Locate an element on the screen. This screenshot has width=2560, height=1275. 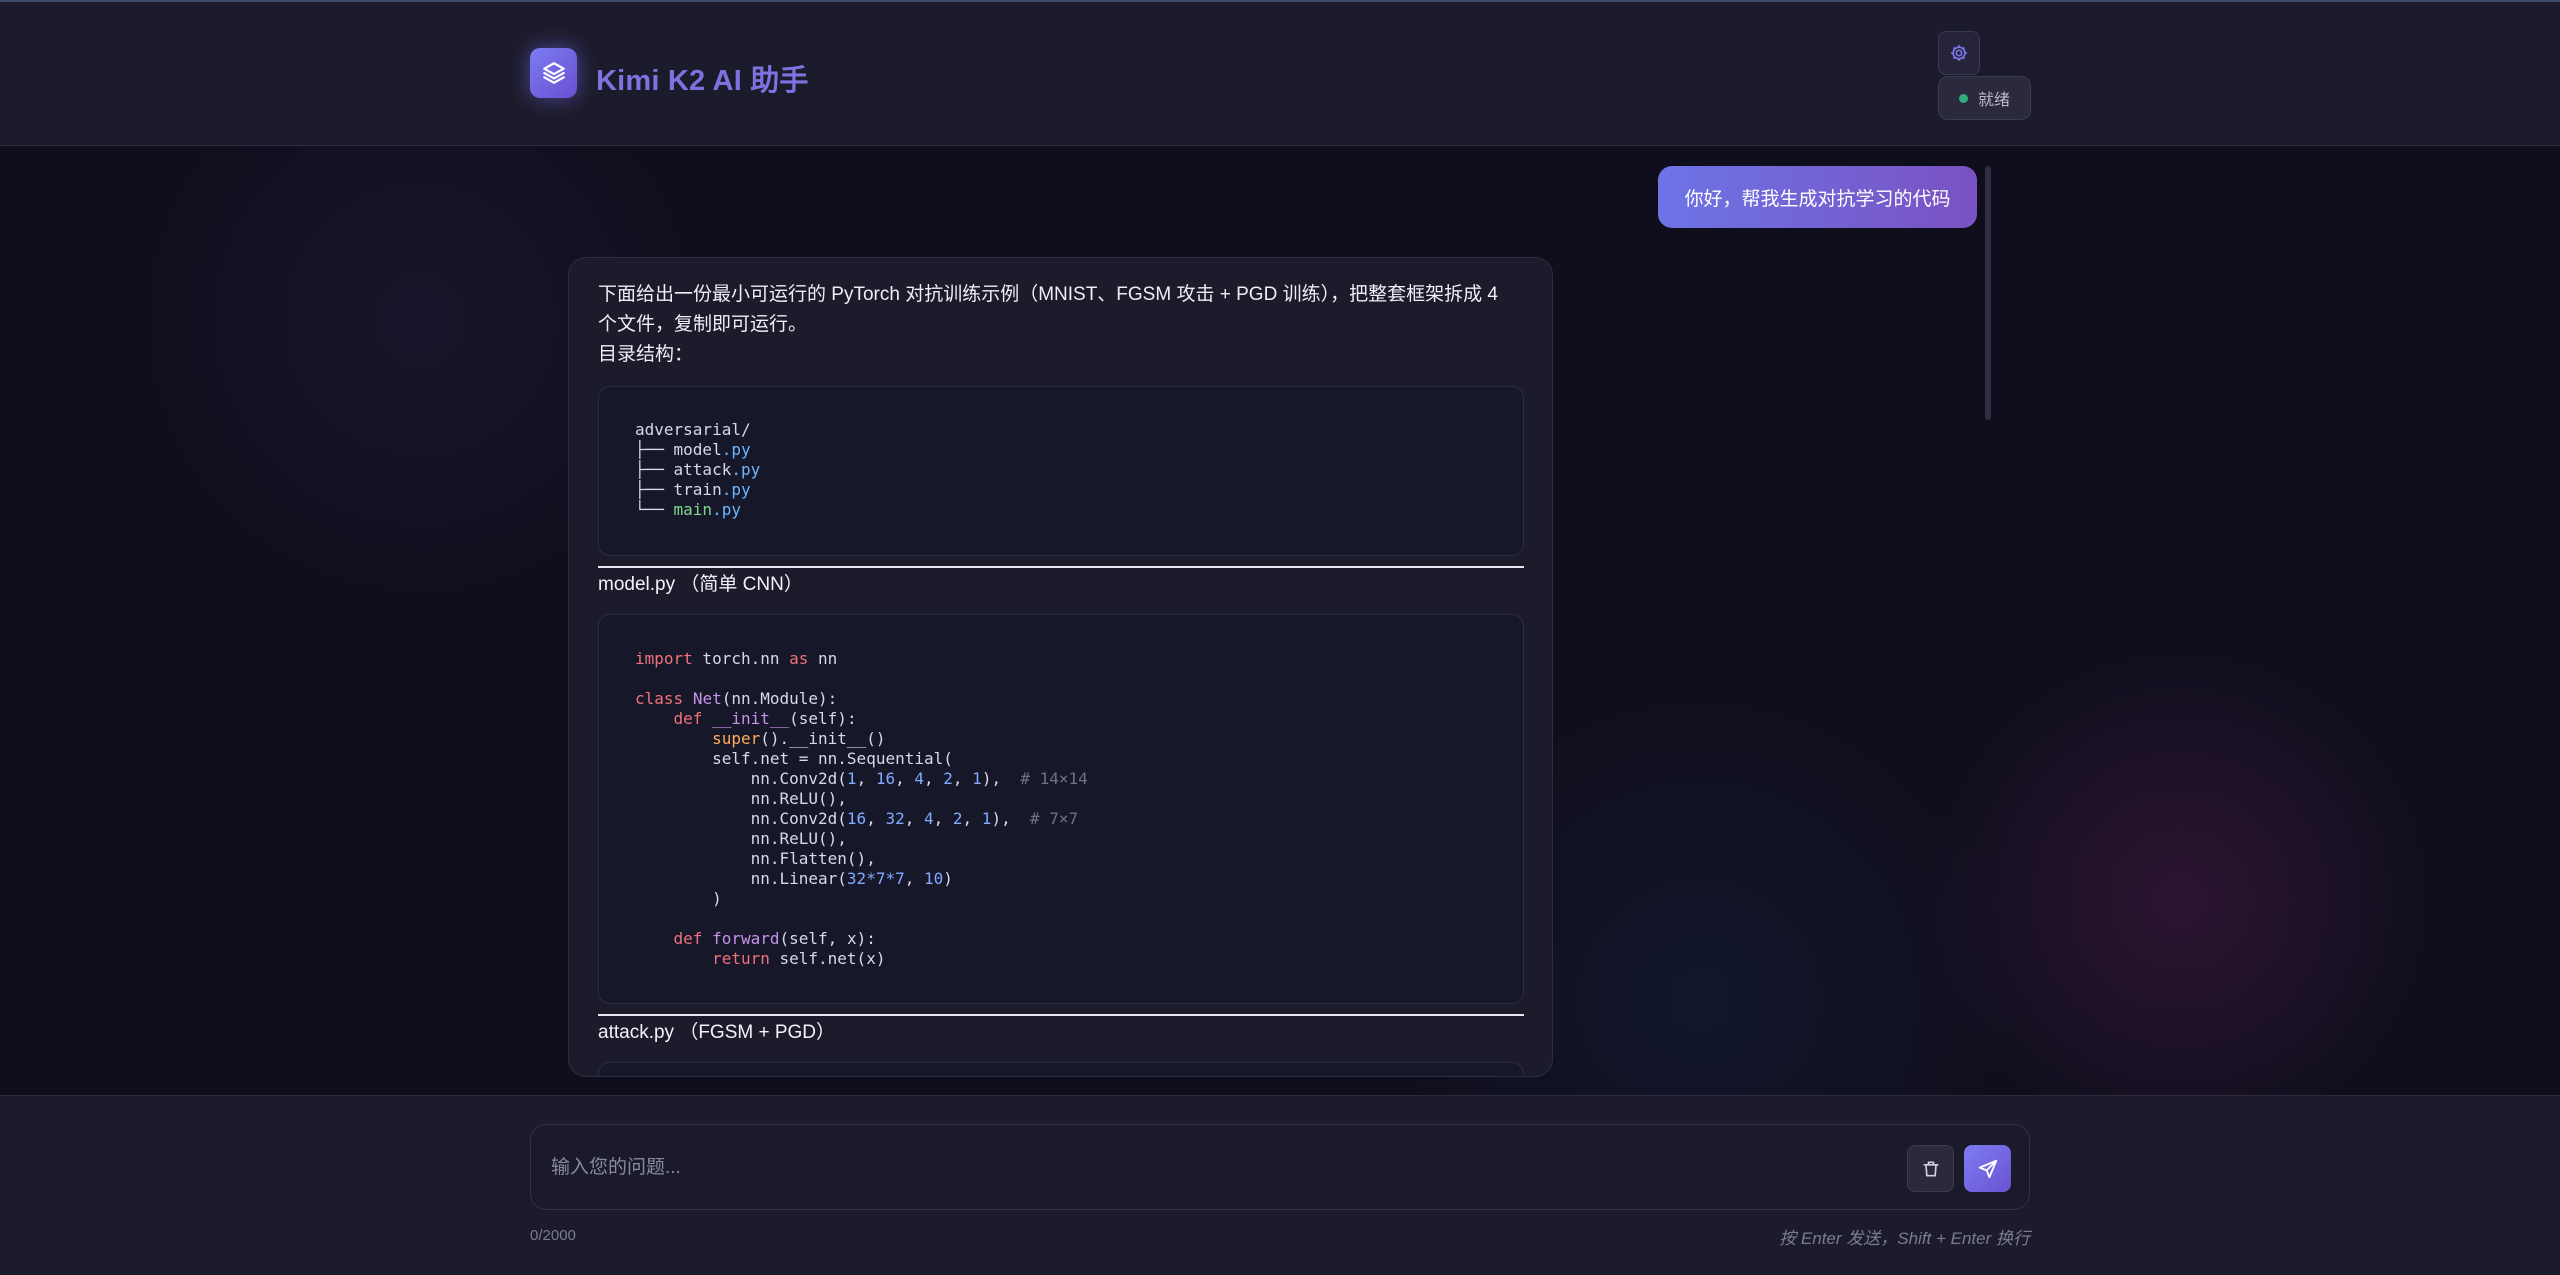
code-token: __init__ is located at coordinates (751, 718).